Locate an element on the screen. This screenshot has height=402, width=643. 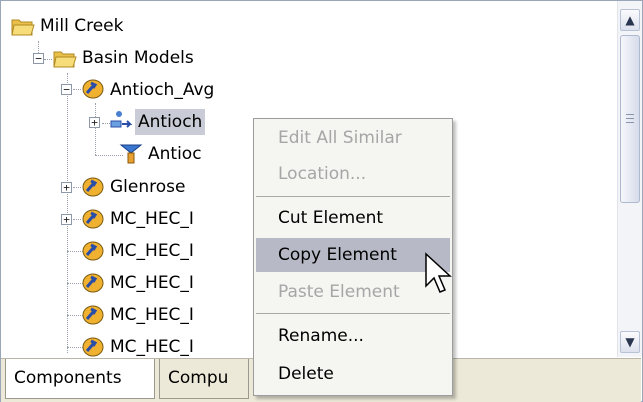
tree-node-project: Mill Creek is located at coordinates (82, 26).